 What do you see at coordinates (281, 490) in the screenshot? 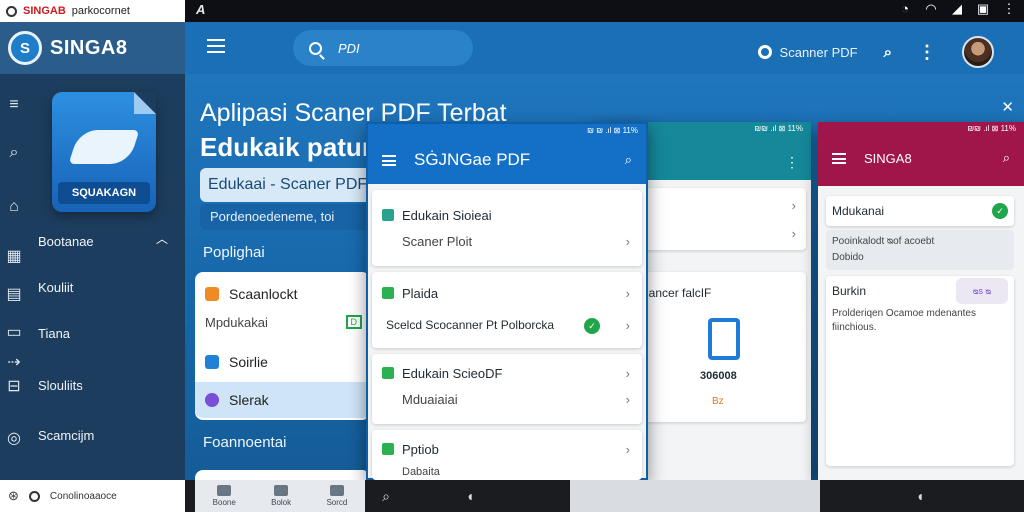
I see `book-icon` at bounding box center [281, 490].